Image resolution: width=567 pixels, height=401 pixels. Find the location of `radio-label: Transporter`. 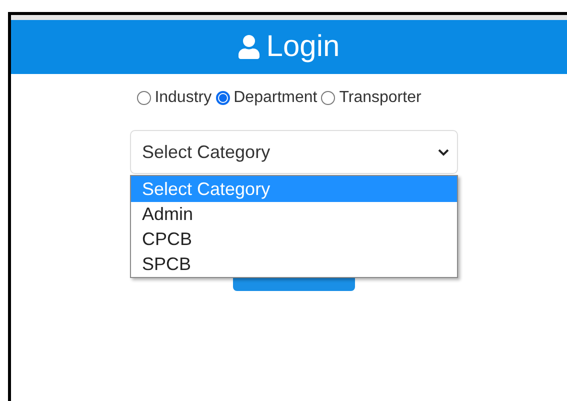

radio-label: Transporter is located at coordinates (380, 98).